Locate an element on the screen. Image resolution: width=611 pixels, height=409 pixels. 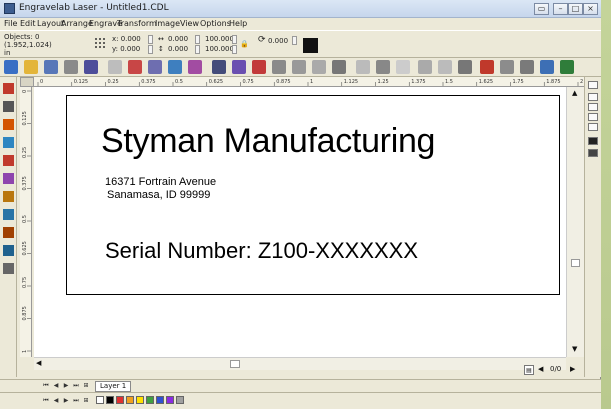
next-layer-icon: ▶ is located at coordinates (66, 386).